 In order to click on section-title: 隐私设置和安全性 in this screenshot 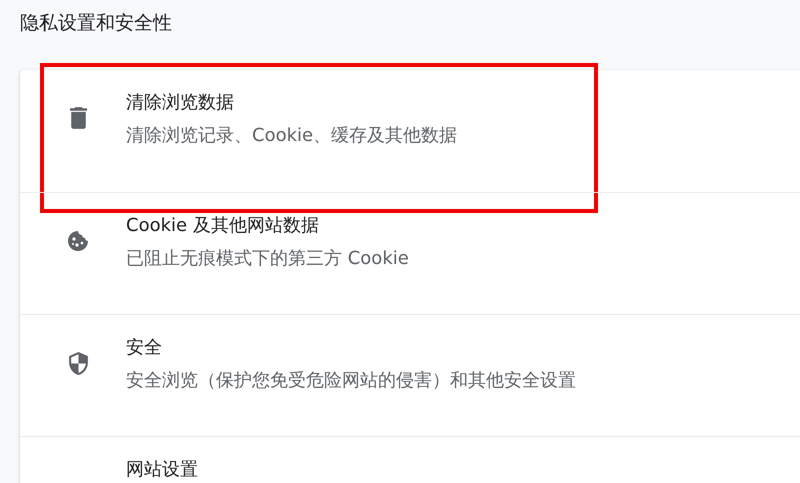, I will do `click(96, 23)`.